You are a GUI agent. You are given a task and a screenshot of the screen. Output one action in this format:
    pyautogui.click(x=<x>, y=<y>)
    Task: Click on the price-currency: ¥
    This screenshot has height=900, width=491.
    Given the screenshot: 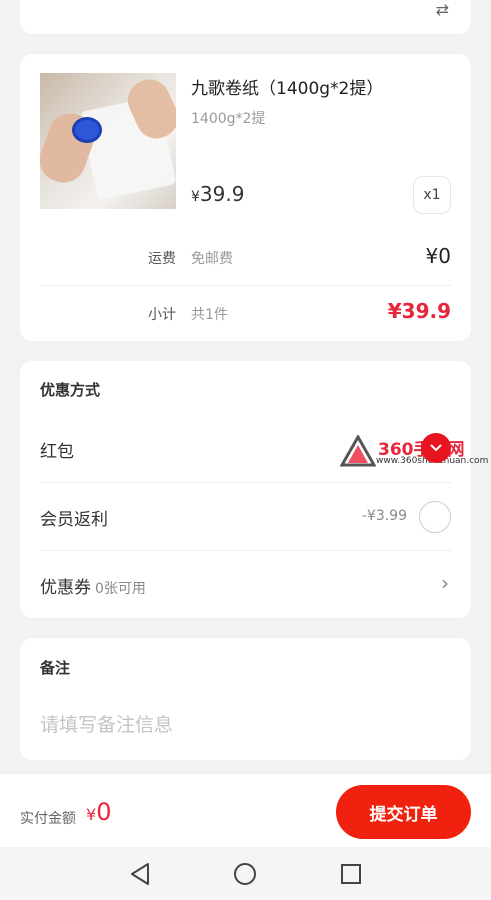 What is the action you would take?
    pyautogui.click(x=195, y=197)
    